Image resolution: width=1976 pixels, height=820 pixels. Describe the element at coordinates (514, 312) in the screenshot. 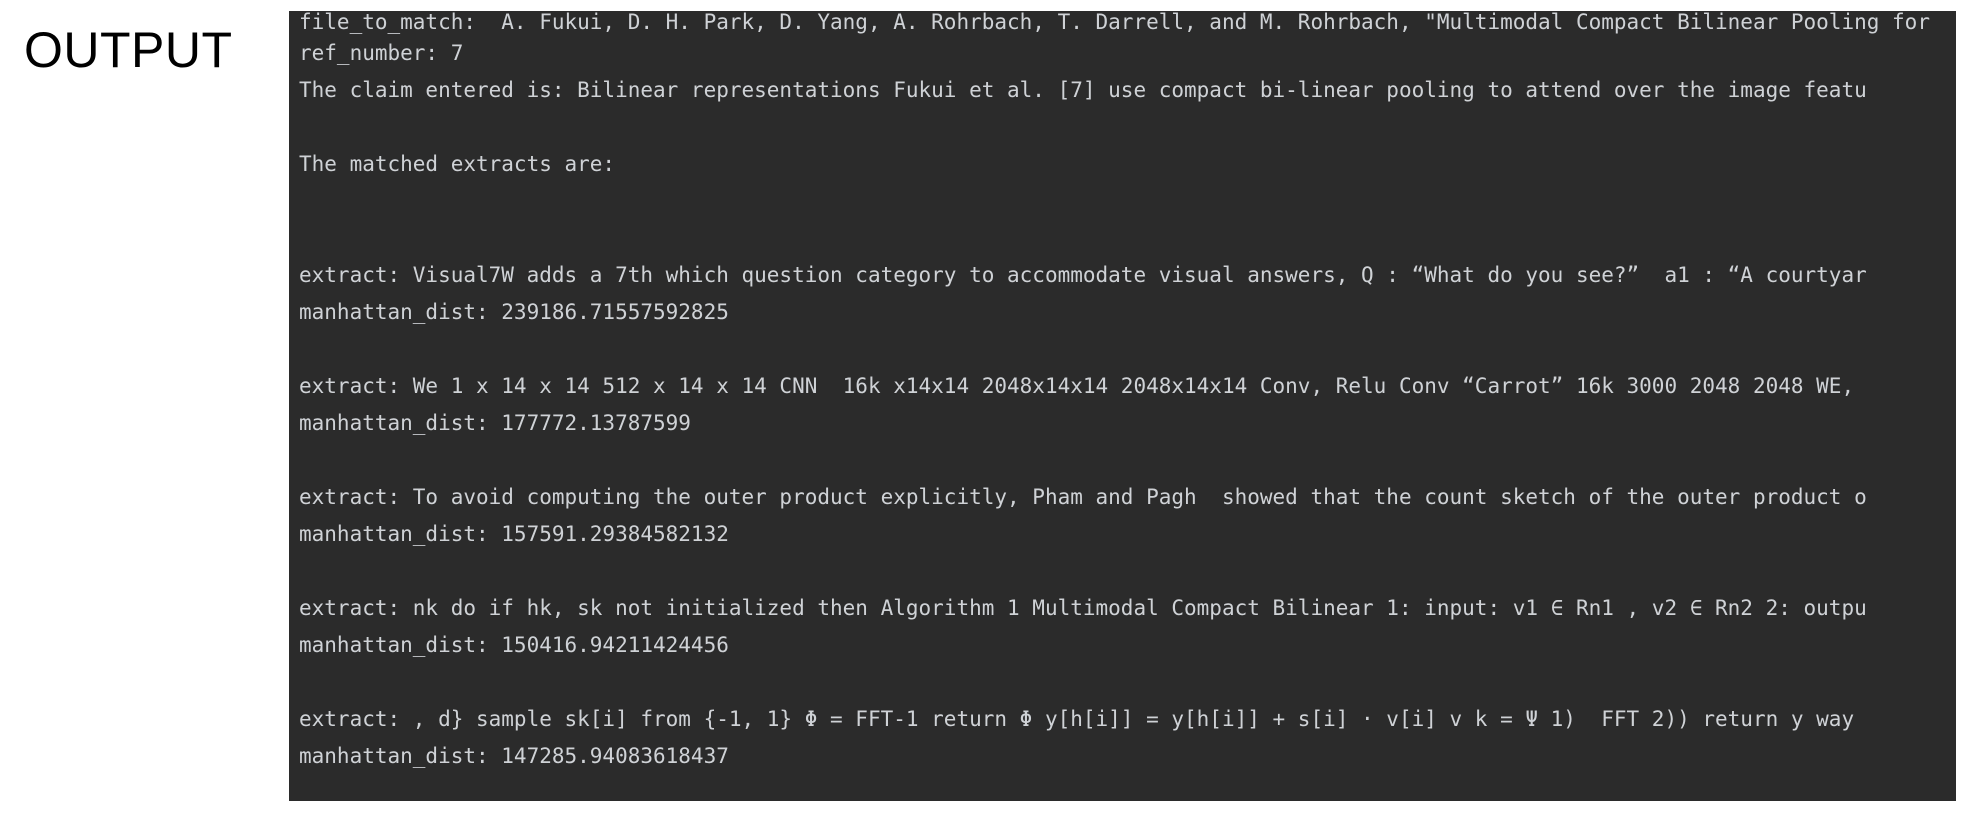

I see `manhattan-dist-line: manhattan_dist: 239186.71557592825` at that location.